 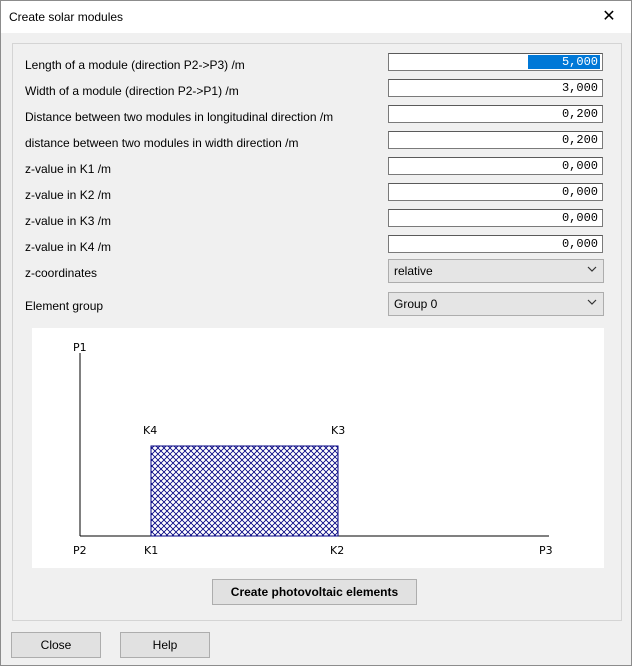 I want to click on k4-label: K4, so click(x=150, y=430).